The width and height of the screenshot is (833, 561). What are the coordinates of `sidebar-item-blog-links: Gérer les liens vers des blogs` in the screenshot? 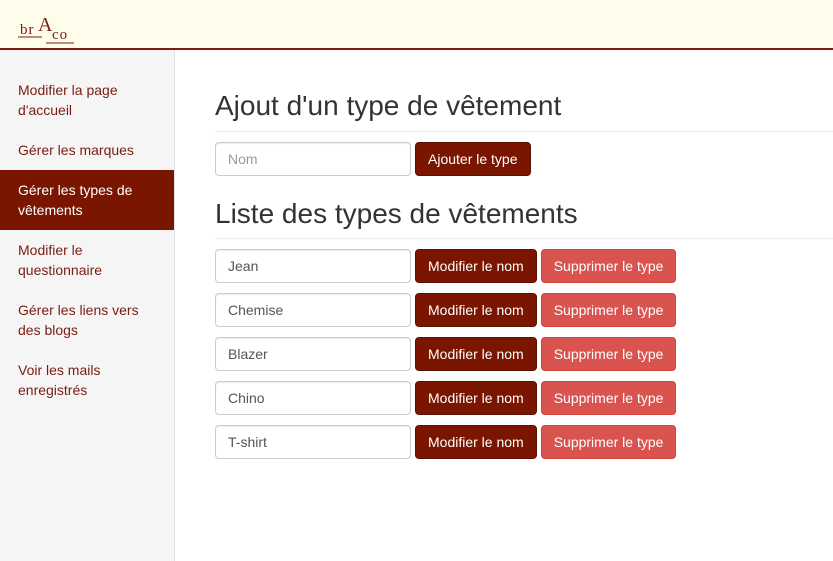 It's located at (87, 320).